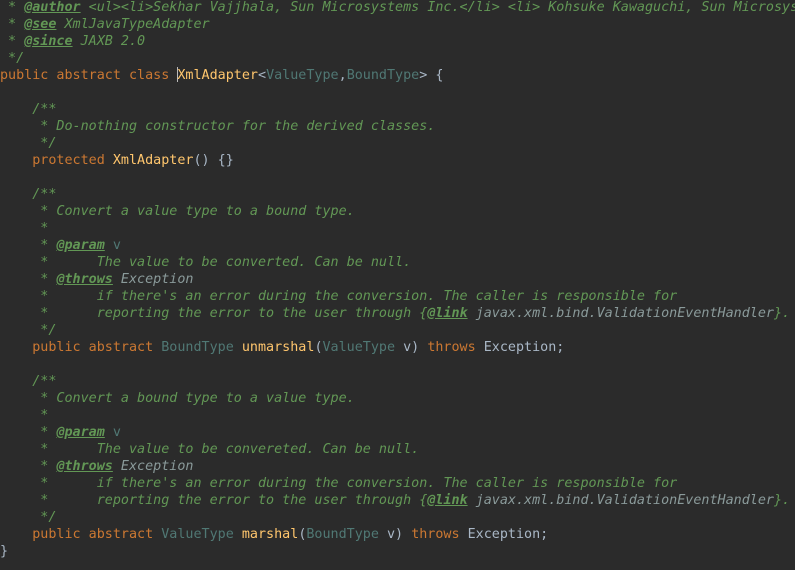 The height and width of the screenshot is (570, 795). What do you see at coordinates (262, 75) in the screenshot?
I see `code-token: <` at bounding box center [262, 75].